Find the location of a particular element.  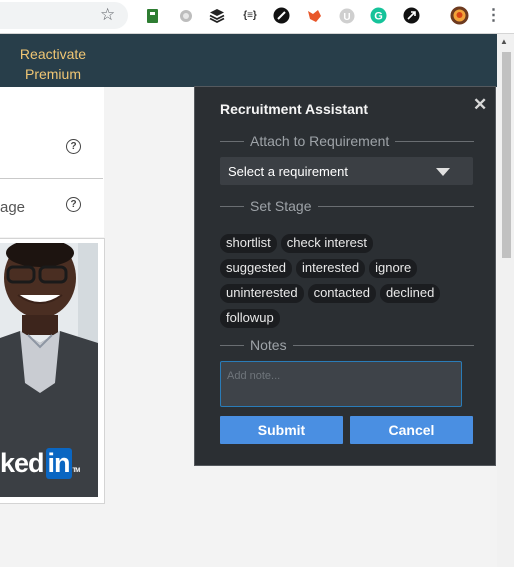

attach-section-heading: Attach to Requirement is located at coordinates (347, 141).